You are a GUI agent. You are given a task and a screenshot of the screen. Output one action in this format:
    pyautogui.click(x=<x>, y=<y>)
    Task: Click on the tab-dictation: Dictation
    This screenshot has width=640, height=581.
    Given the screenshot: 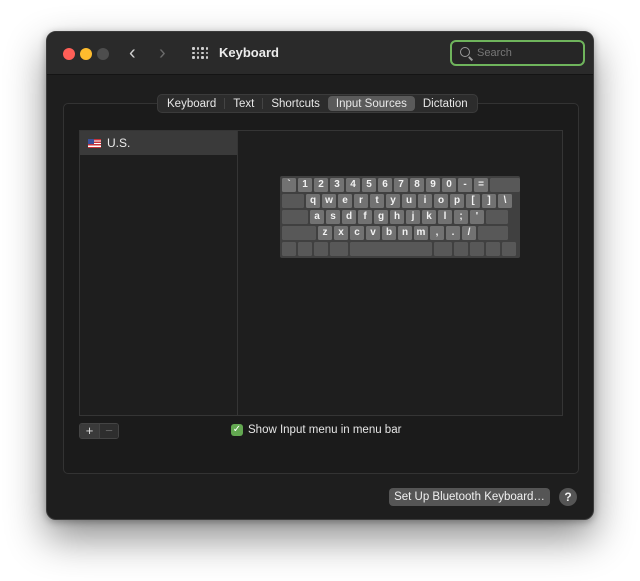 What is the action you would take?
    pyautogui.click(x=445, y=103)
    